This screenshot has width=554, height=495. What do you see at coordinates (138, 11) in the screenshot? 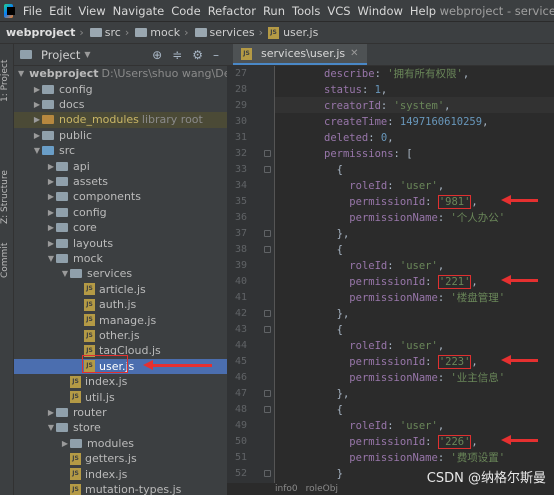
I see `menu-navigate: Navigate` at bounding box center [138, 11].